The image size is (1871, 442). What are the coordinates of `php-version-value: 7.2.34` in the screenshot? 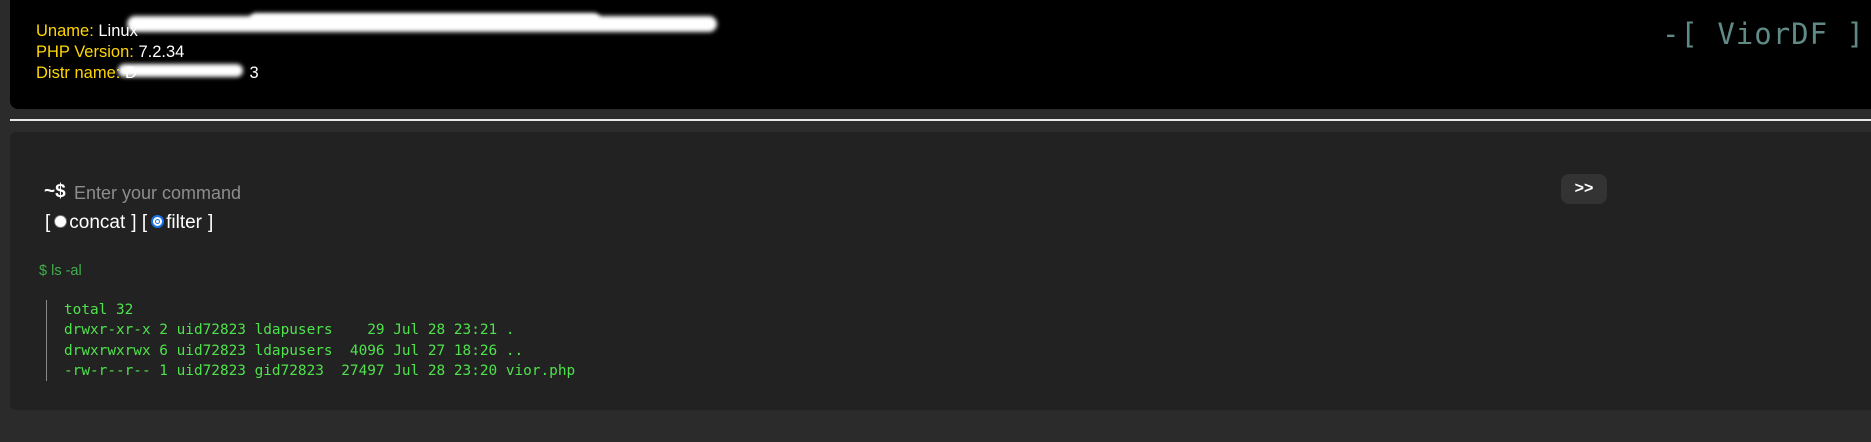 It's located at (161, 52).